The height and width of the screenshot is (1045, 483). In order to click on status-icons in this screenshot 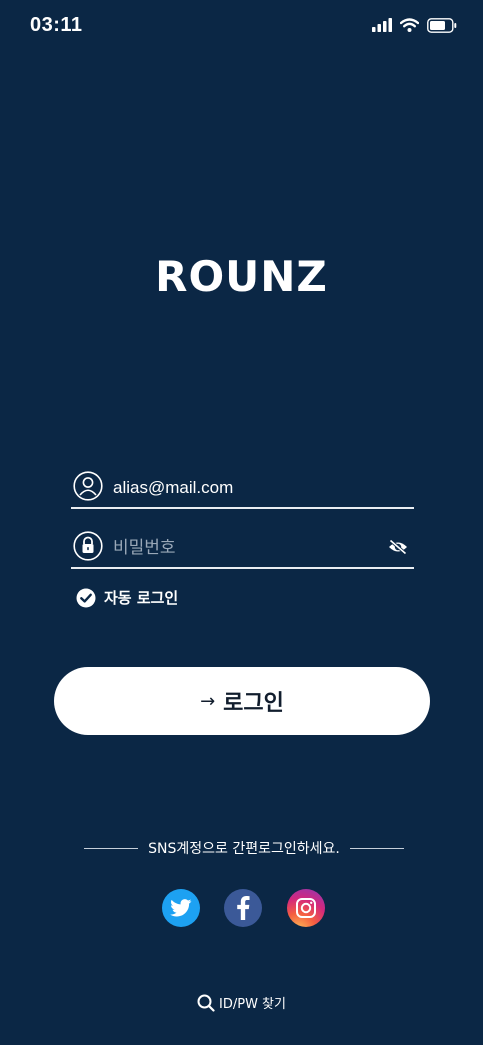, I will do `click(414, 25)`.